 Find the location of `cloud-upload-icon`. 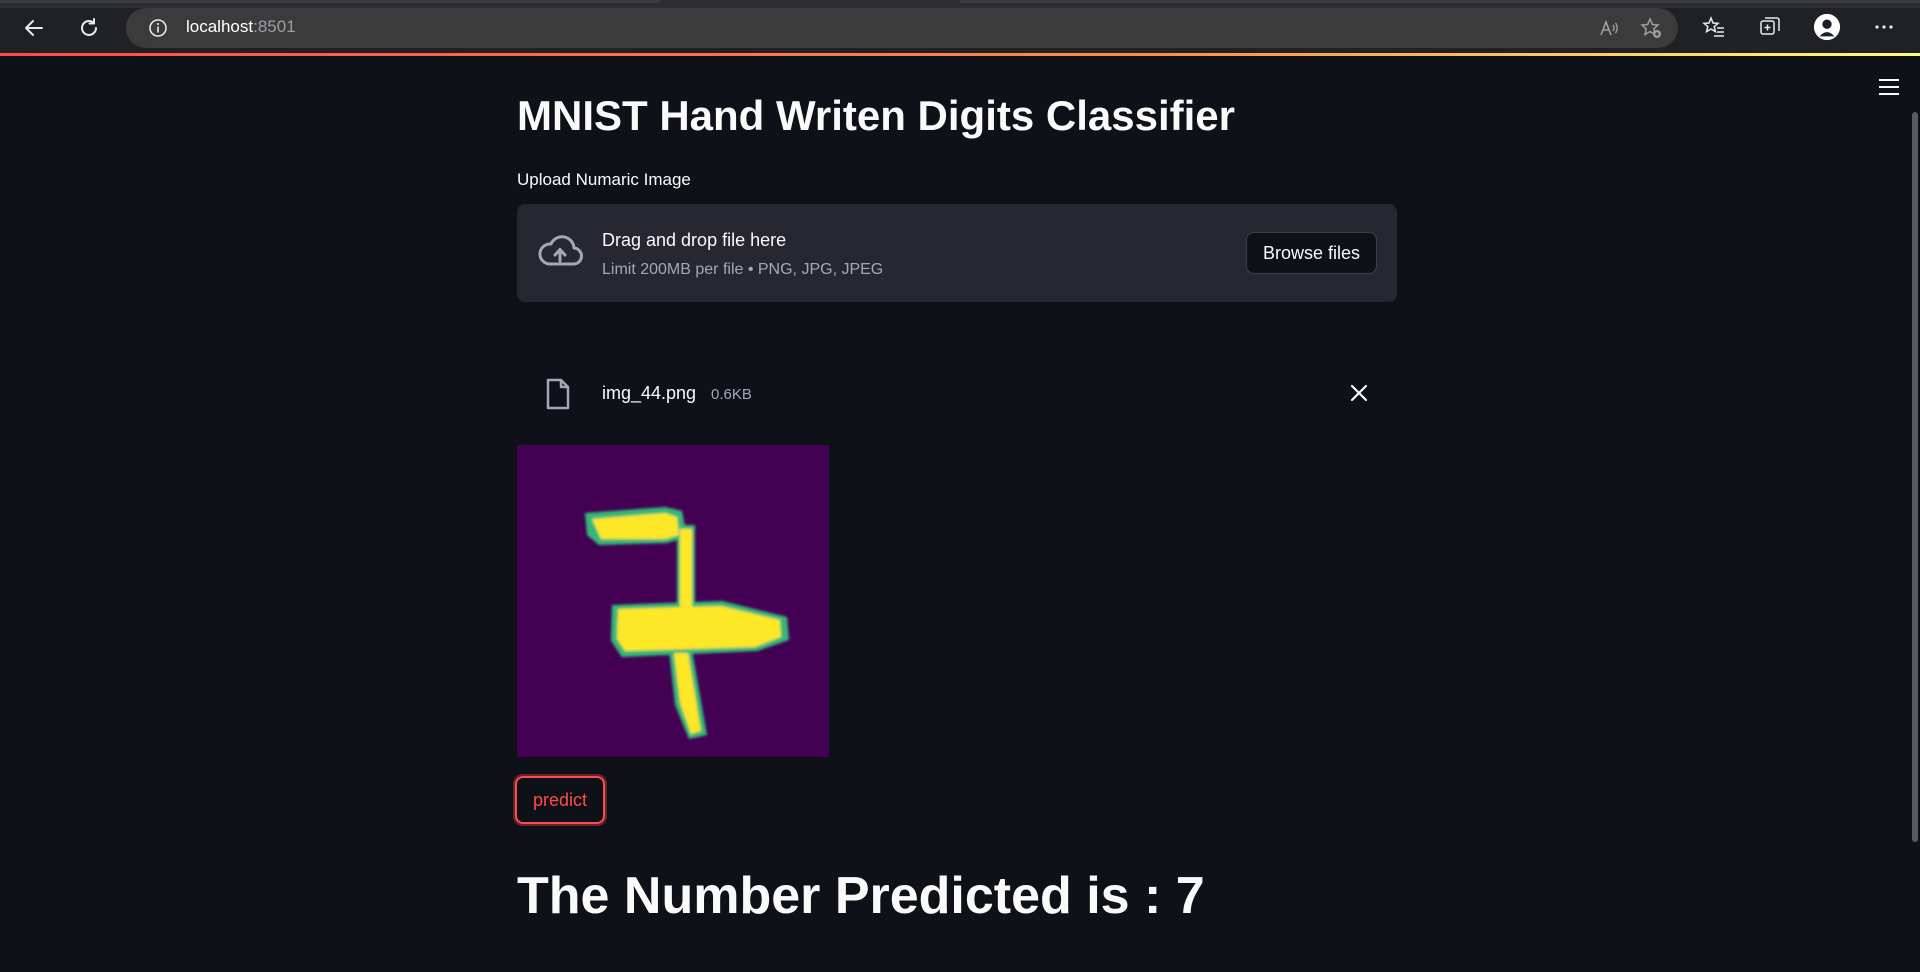

cloud-upload-icon is located at coordinates (560, 250).